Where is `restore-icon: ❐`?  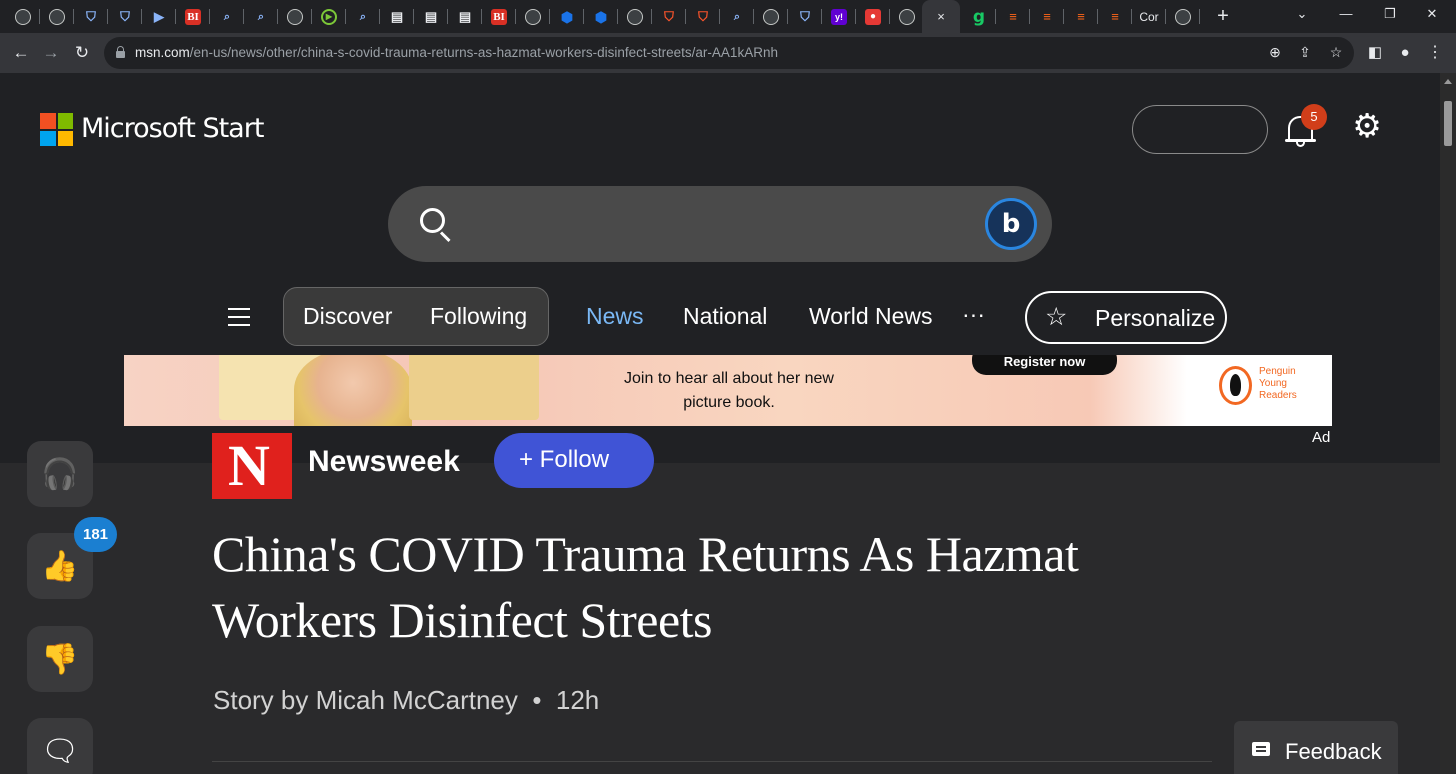 restore-icon: ❐ is located at coordinates (1390, 14).